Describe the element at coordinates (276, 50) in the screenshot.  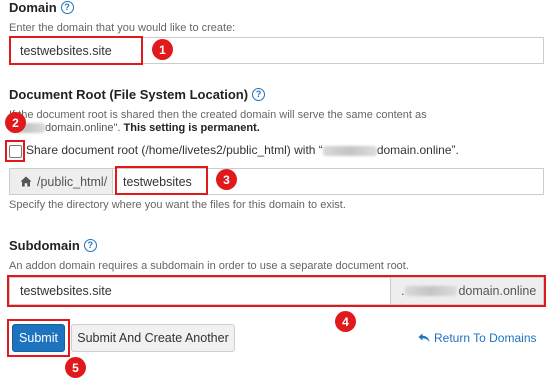
I see `domain-input: testwebsites.site` at that location.